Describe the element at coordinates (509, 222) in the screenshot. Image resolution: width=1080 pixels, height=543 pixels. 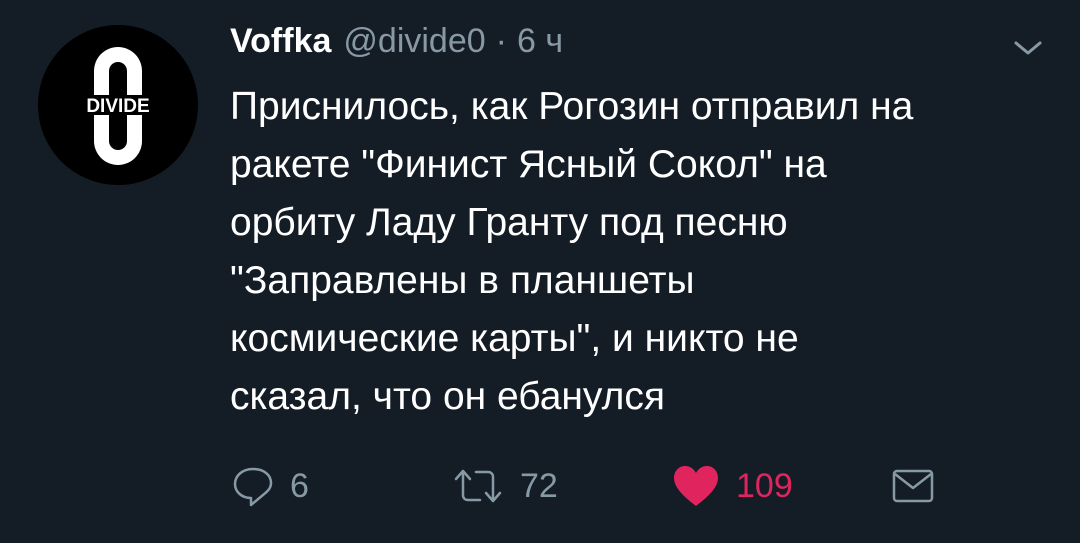
I see `tweet-text-line: орбиту Ладу Гранту под песню` at that location.